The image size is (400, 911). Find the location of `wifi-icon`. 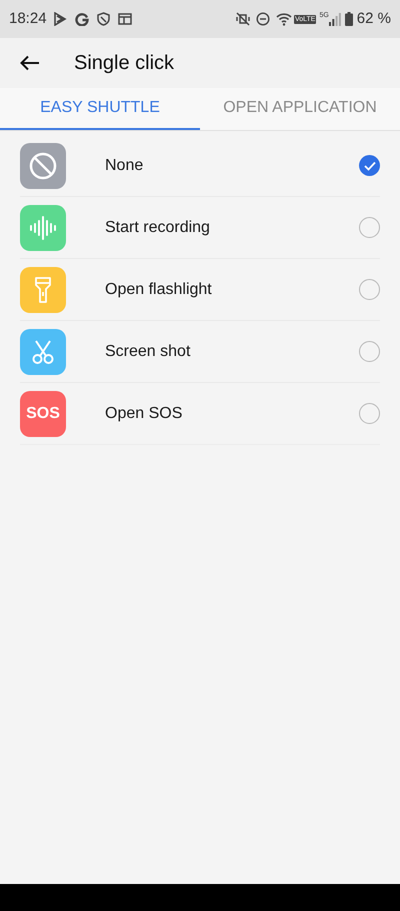

wifi-icon is located at coordinates (284, 19).